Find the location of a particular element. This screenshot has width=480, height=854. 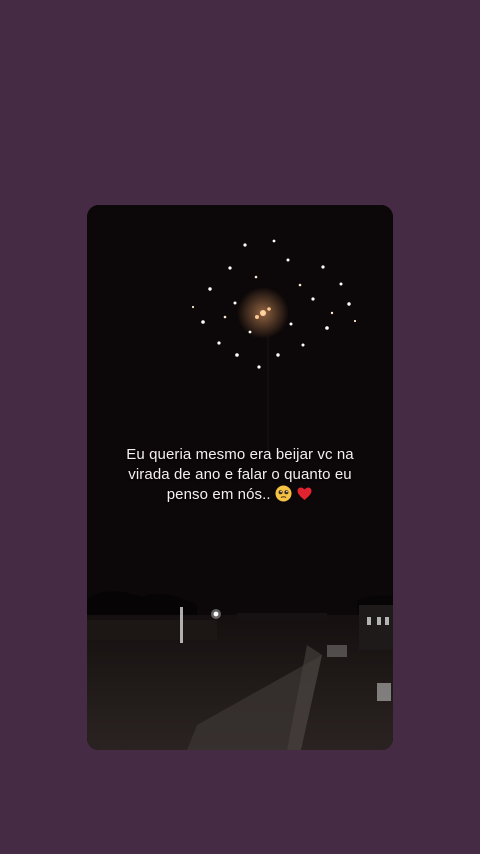

caption-line-1: Eu queria mesmo era beijar vc na is located at coordinates (240, 454).